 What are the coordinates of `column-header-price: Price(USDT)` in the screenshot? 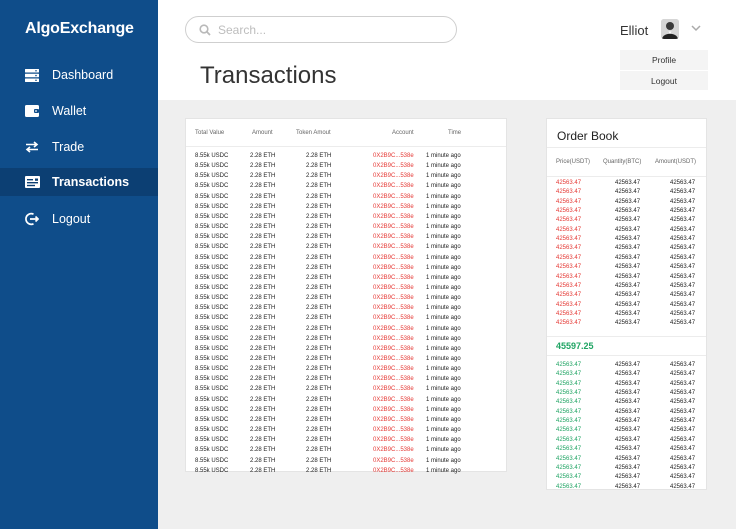 It's located at (573, 162).